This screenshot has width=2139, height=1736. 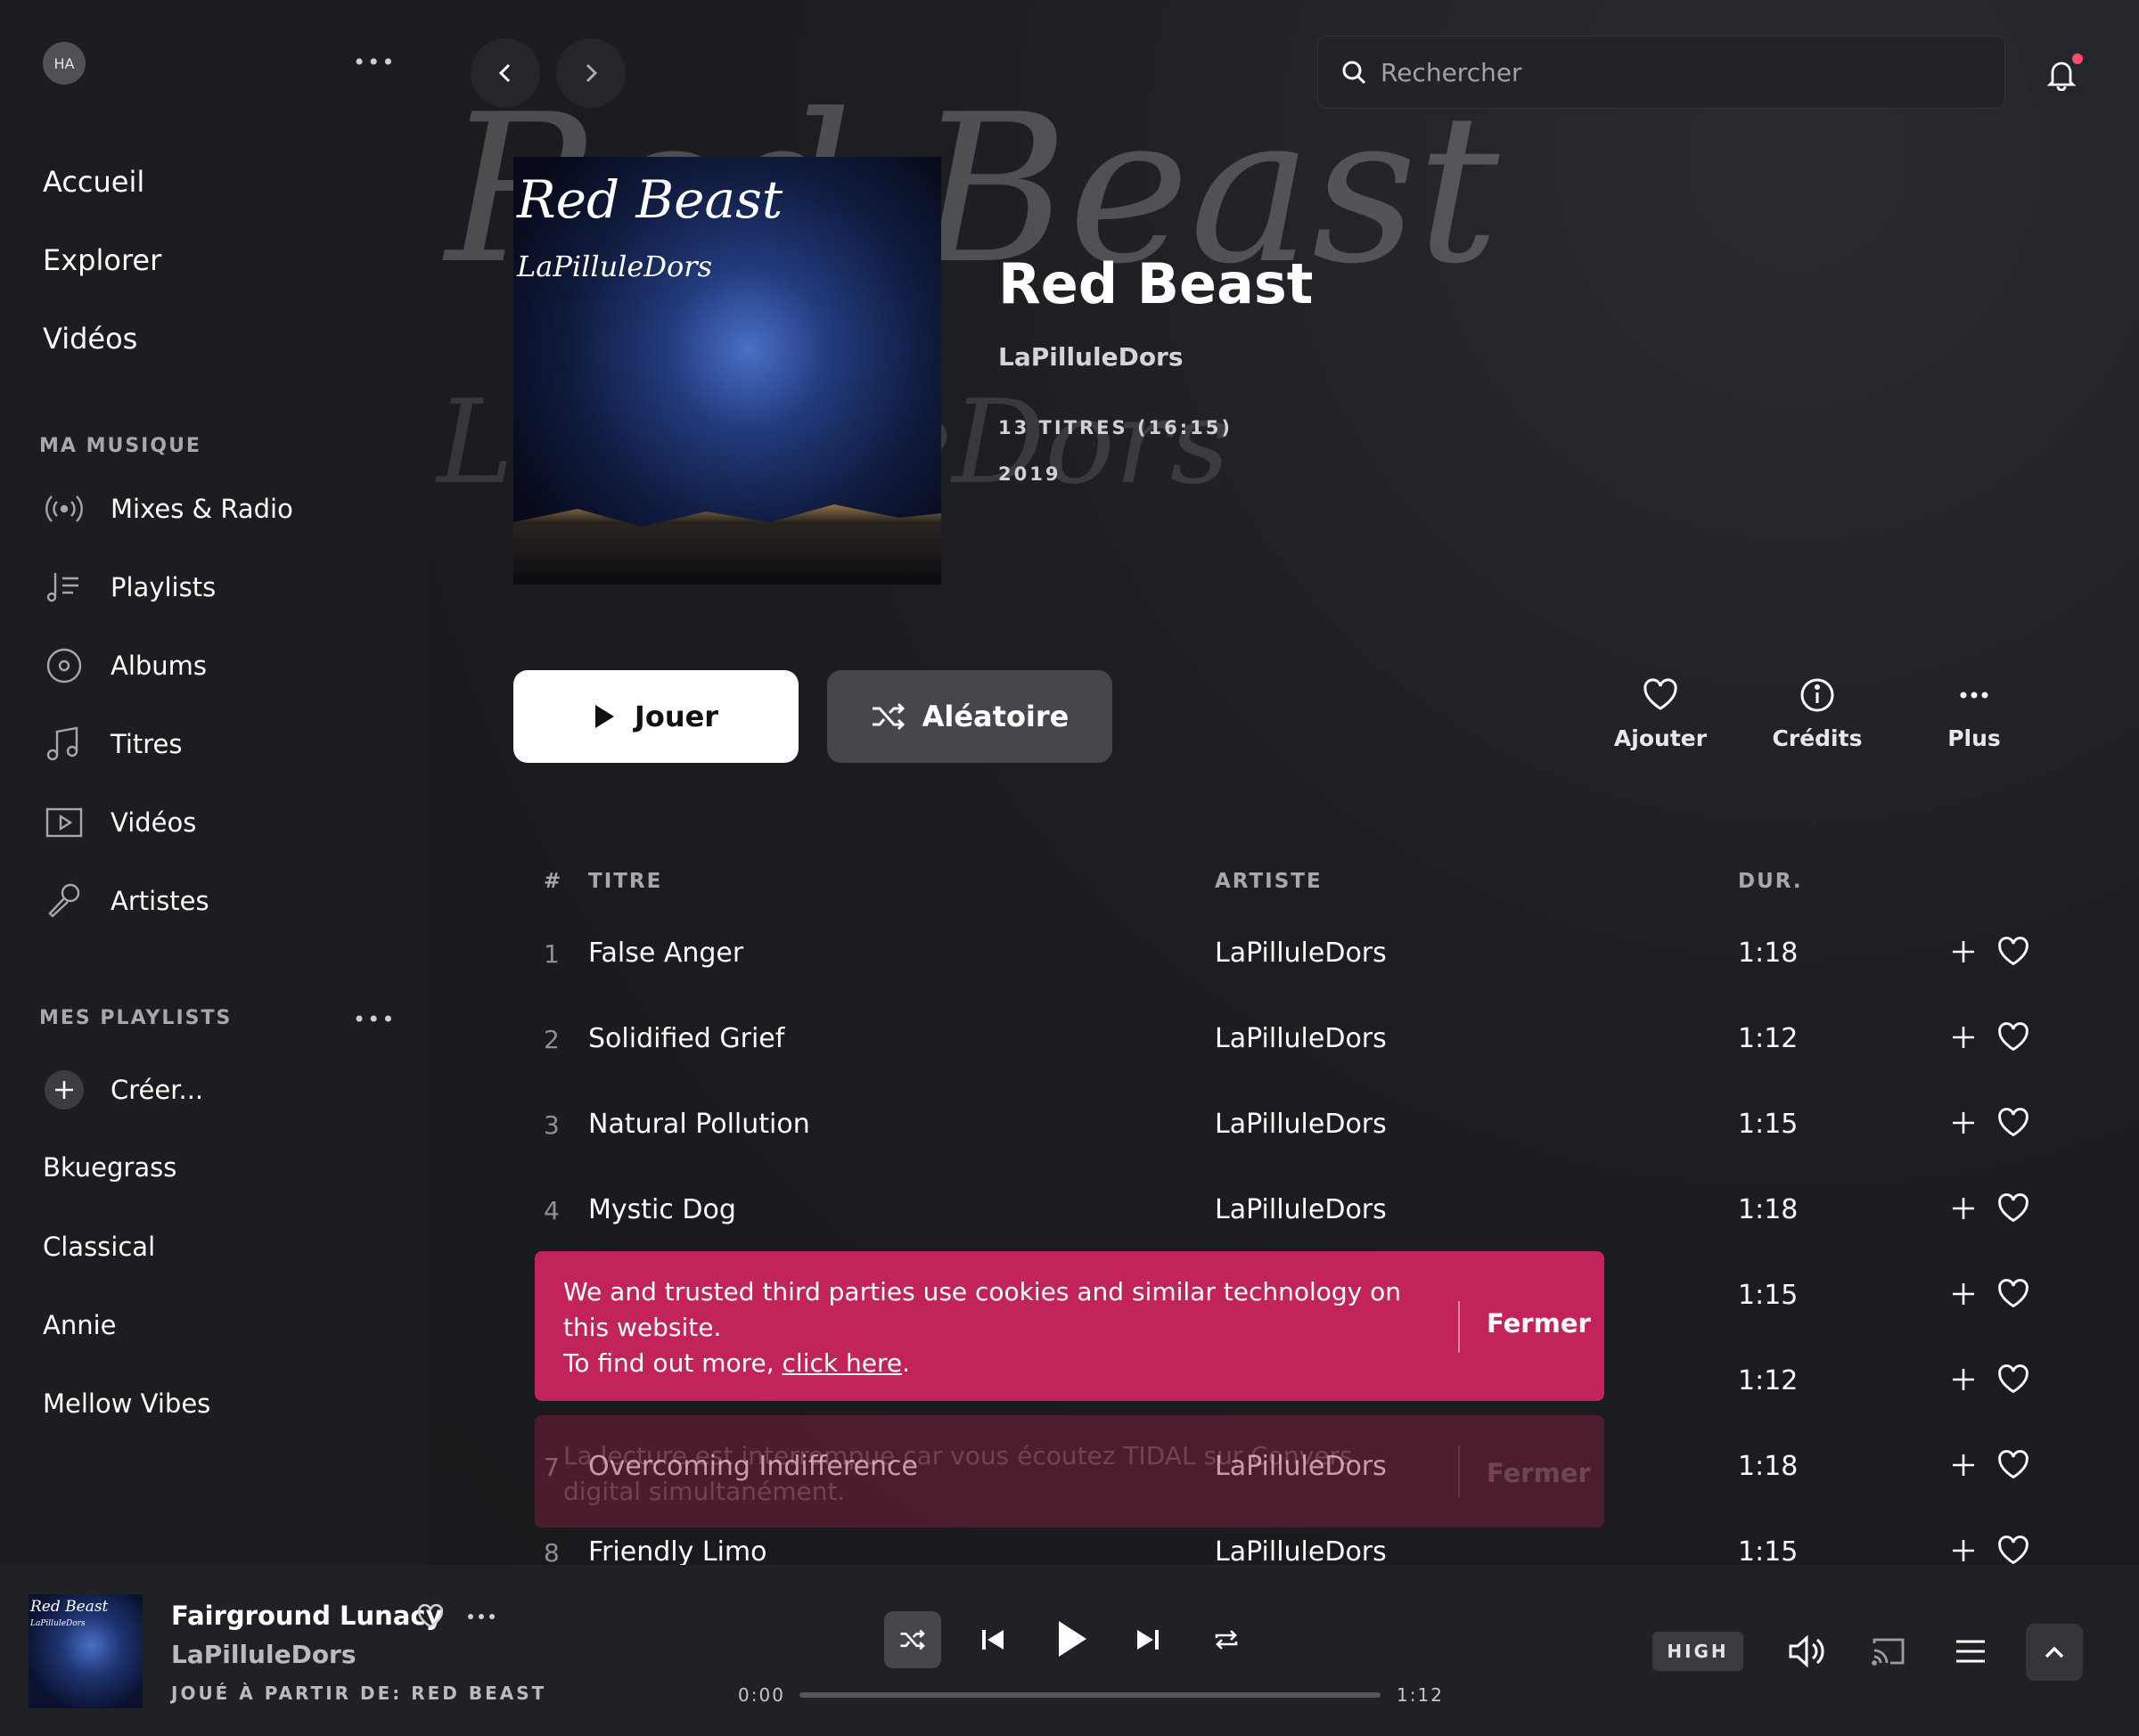 I want to click on sidebar-playlist-item: Mellow Vibes, so click(x=126, y=1403).